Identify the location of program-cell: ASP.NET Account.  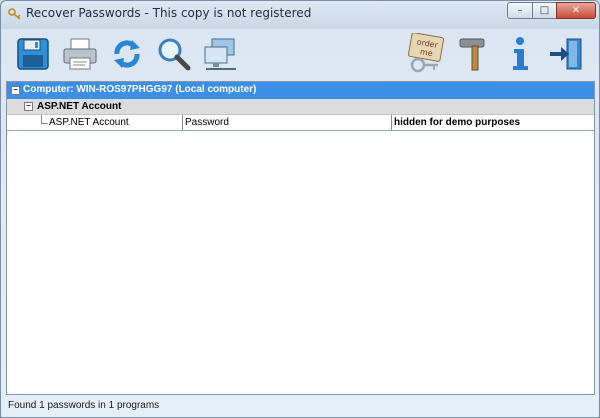
(89, 122).